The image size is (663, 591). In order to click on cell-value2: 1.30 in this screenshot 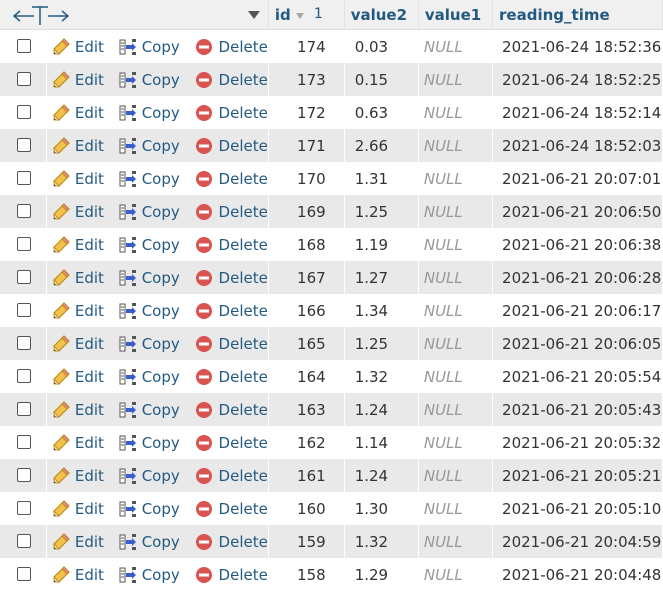, I will do `click(381, 508)`.